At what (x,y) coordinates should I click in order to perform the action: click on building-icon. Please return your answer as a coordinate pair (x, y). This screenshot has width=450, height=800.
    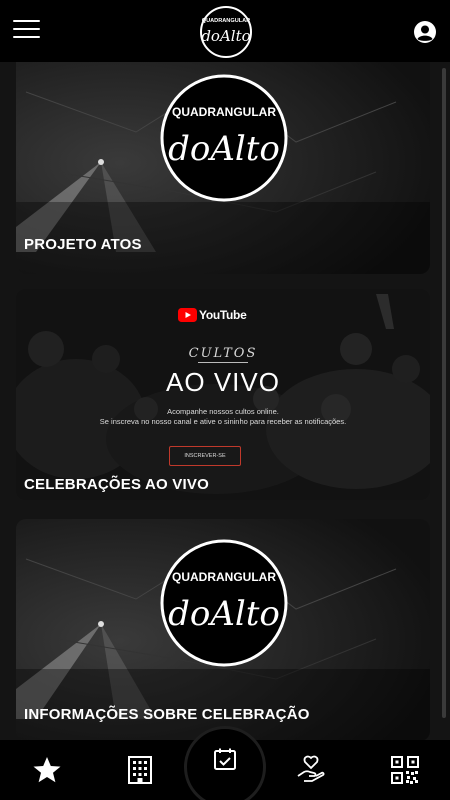
    Looking at the image, I should click on (140, 770).